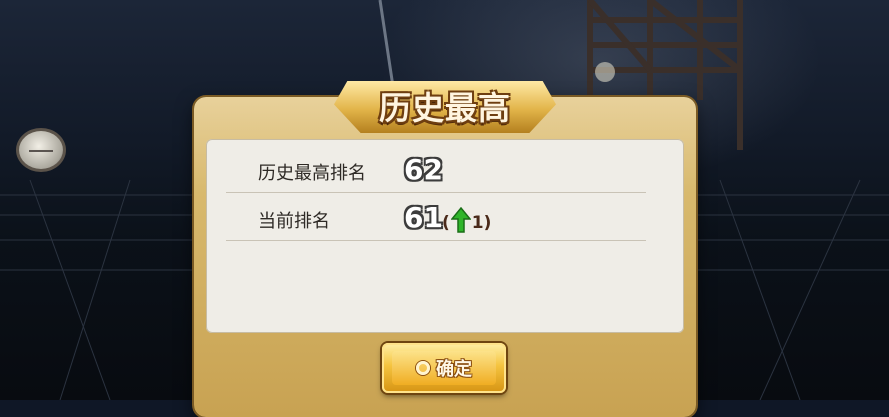  I want to click on confirm-button-face: 确定, so click(444, 368).